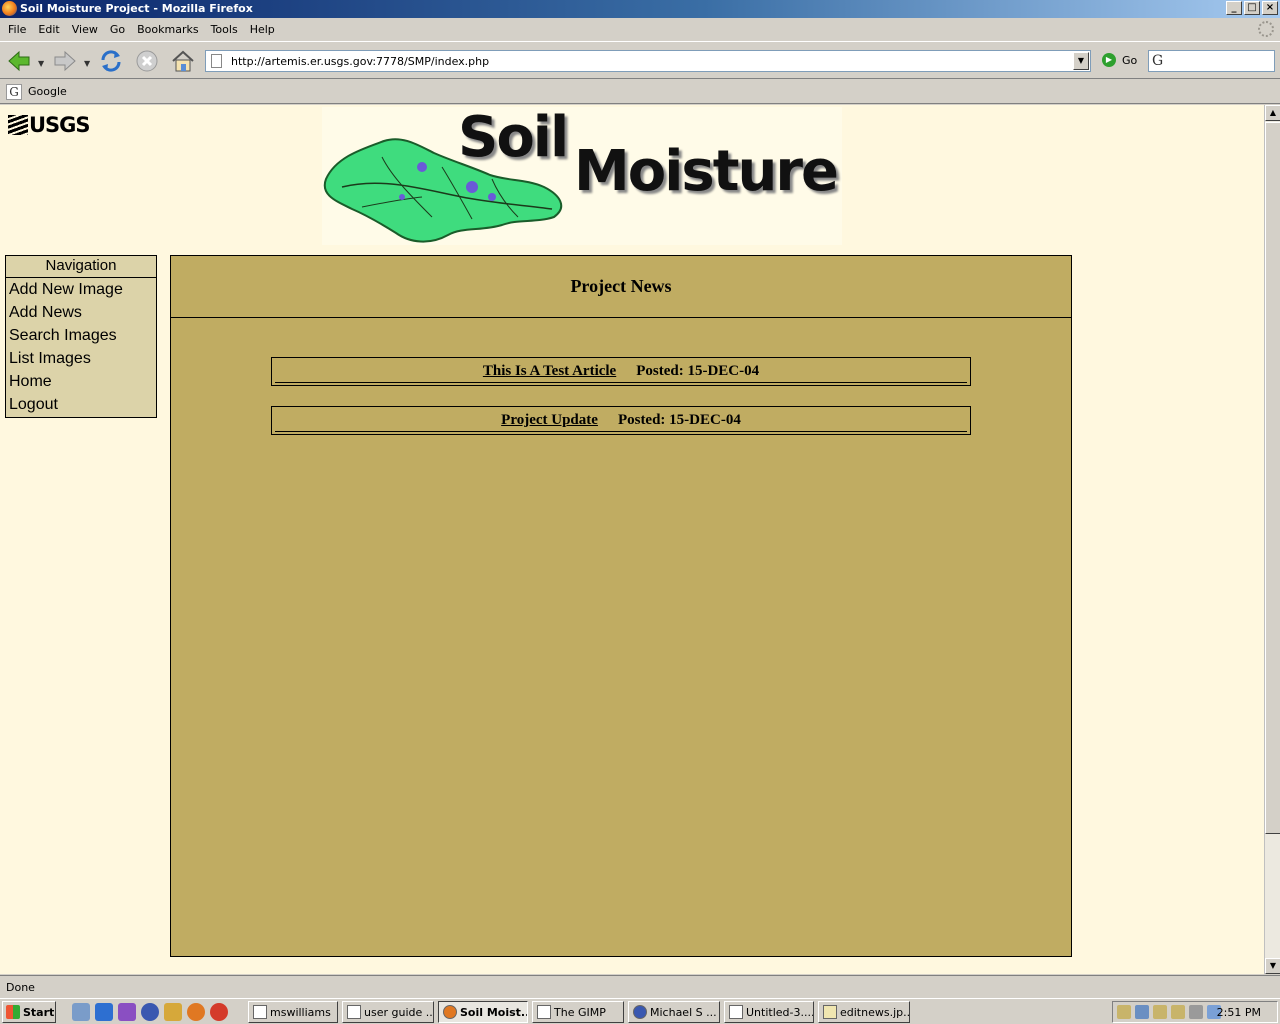  Describe the element at coordinates (81, 358) in the screenshot. I see `nav-link-list-images: List Images` at that location.